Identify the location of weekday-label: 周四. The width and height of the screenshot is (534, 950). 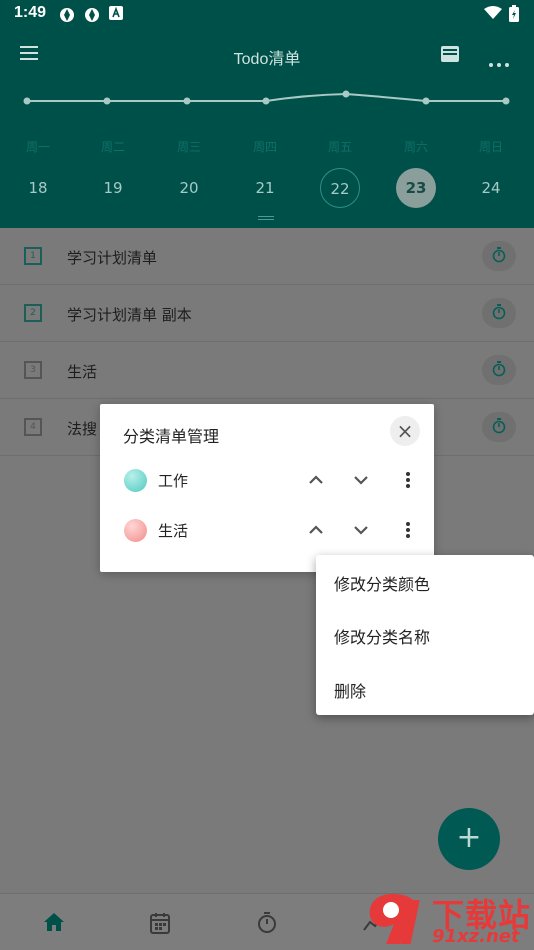
(264, 147).